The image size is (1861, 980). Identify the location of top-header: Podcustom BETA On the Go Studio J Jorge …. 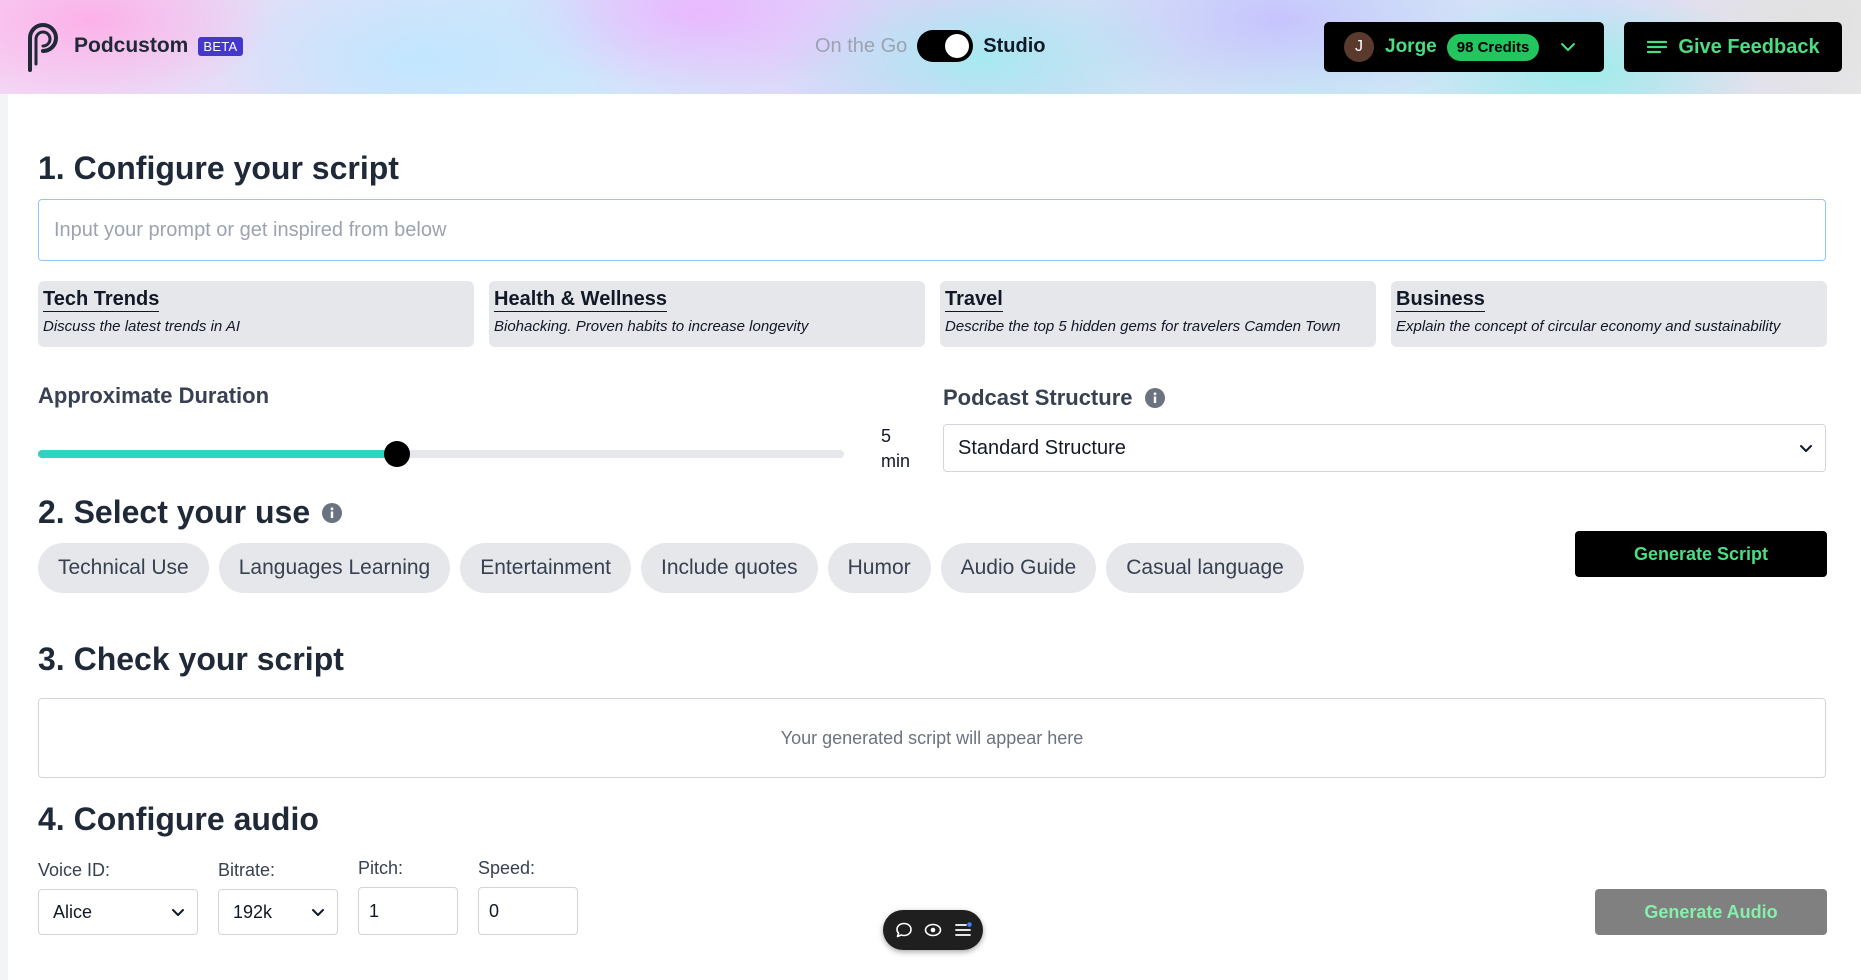
(930, 47).